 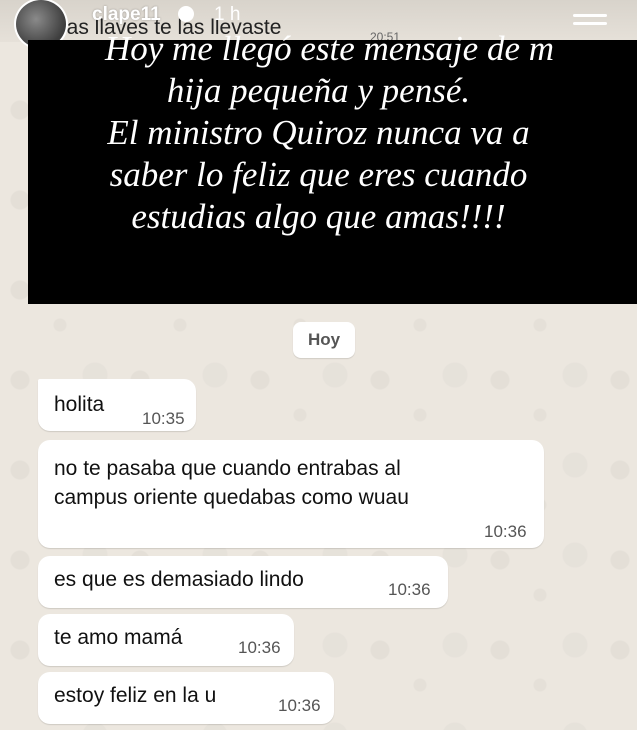 I want to click on message-text: estoy feliz en la u, so click(x=135, y=695).